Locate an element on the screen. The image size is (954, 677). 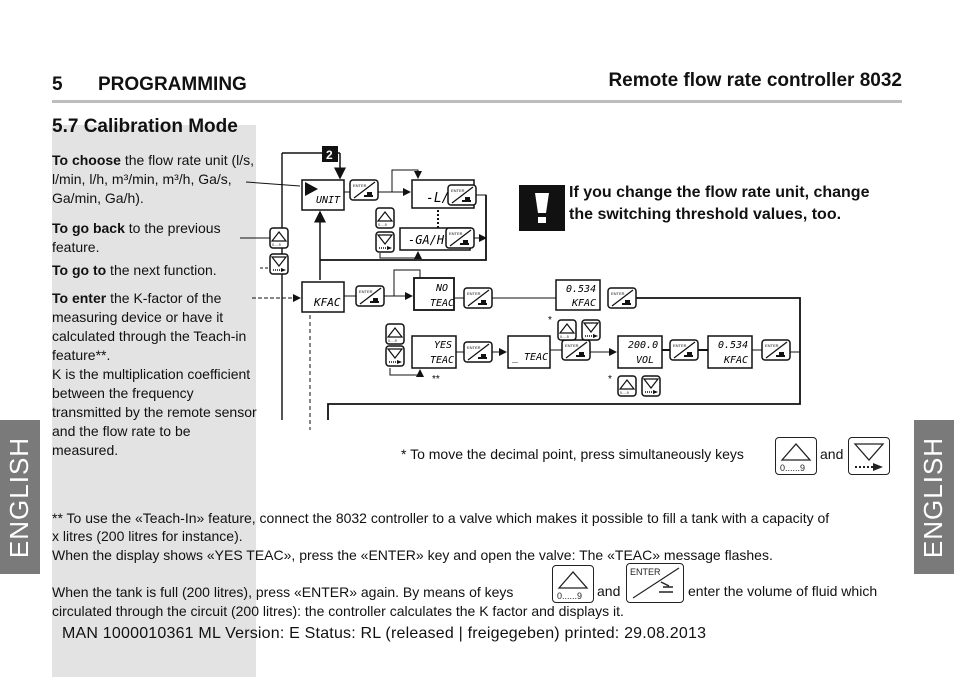
label-go-back: To go back to the previous feature. is located at coordinates (154, 238).